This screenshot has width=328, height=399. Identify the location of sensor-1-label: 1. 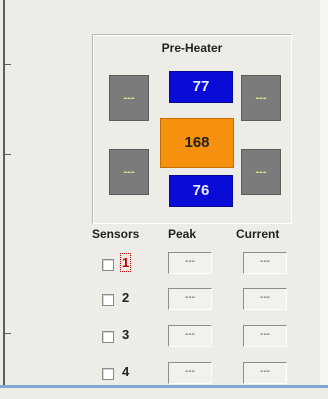
(125, 262).